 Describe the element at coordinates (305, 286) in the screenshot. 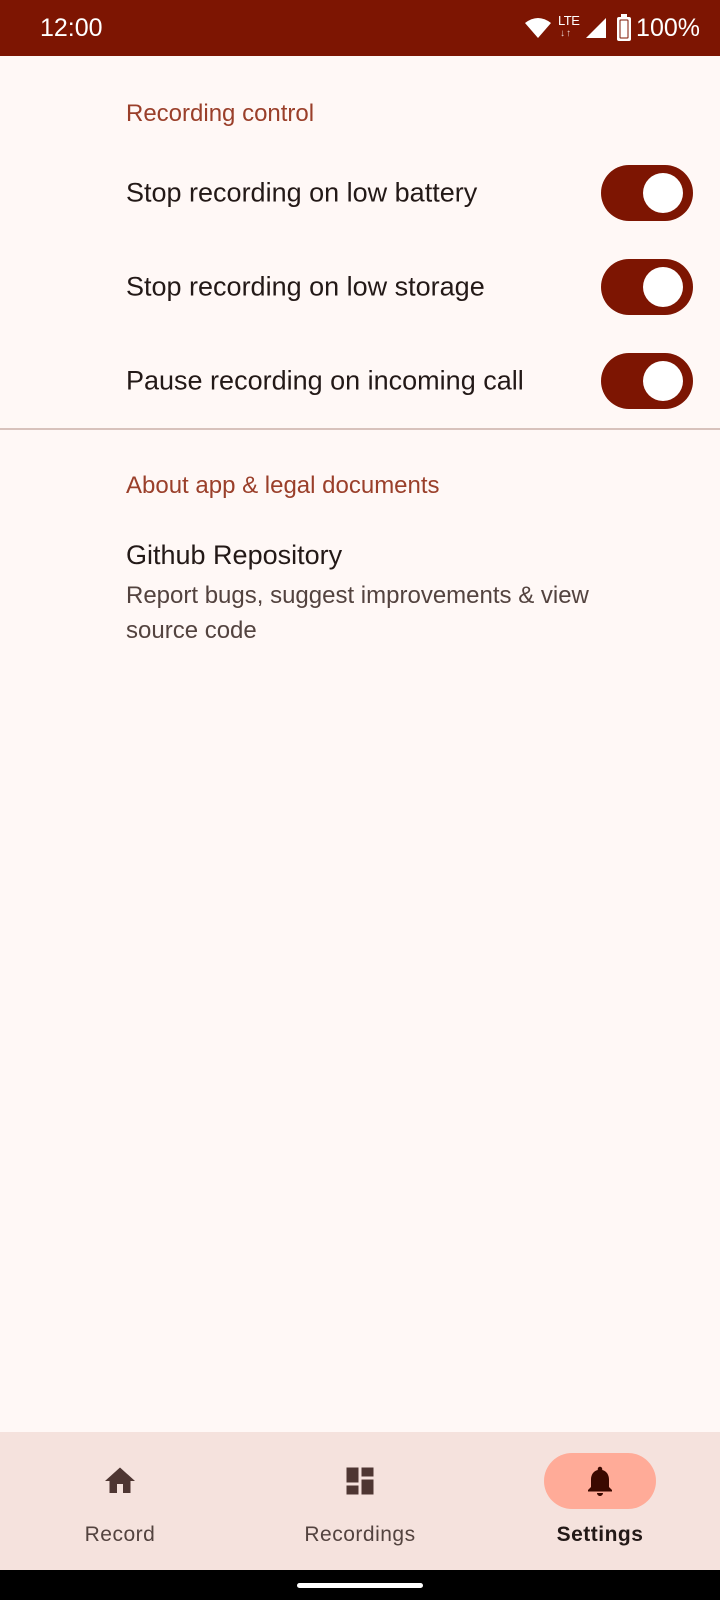

I see `switch-label: Stop recording on low storage` at that location.